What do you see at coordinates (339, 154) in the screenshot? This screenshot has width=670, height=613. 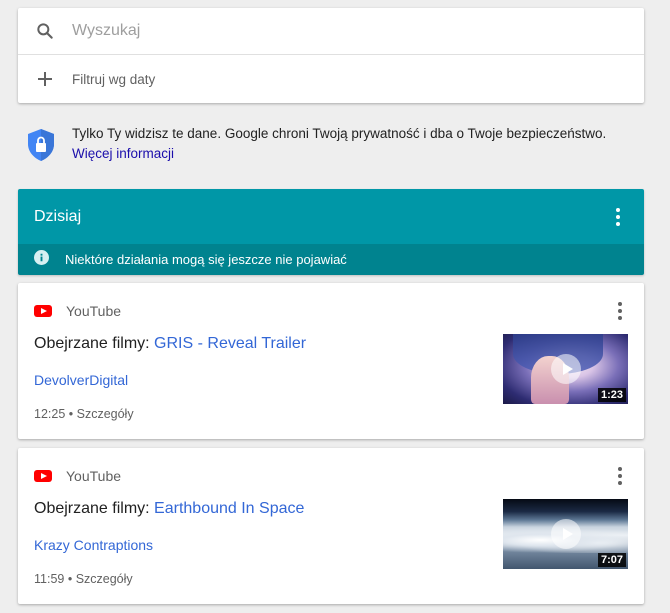 I see `more-info-link: Więcej informacji` at bounding box center [339, 154].